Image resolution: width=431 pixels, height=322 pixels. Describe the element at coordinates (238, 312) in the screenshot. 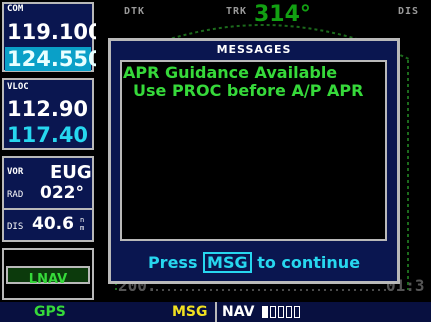

I see `nav-annunciator: NAV` at that location.